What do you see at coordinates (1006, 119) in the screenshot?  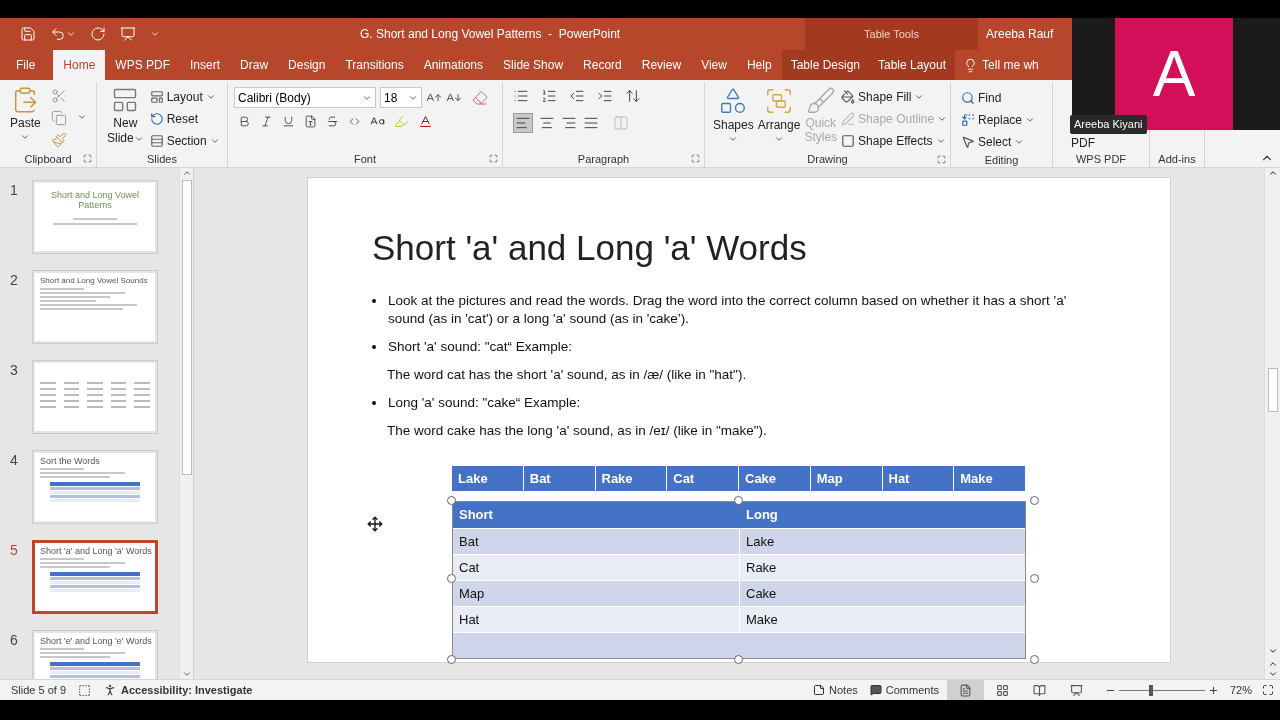 I see `replace-button: Replace` at bounding box center [1006, 119].